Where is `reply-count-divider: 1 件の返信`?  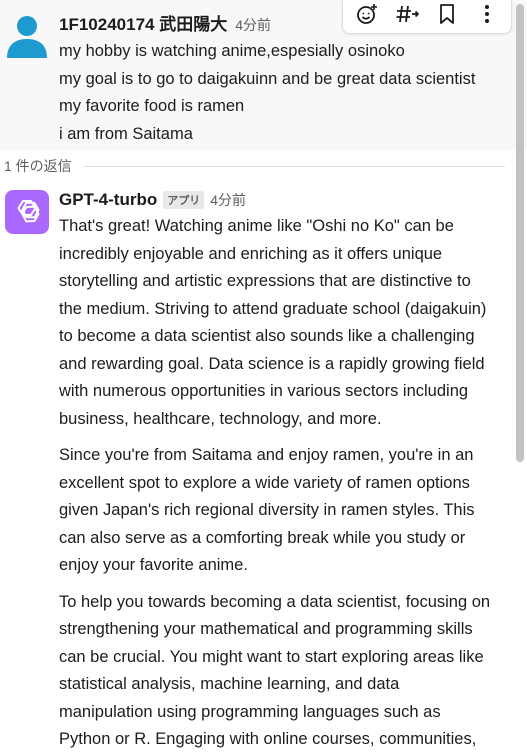
reply-count-divider: 1 件の返信 is located at coordinates (252, 166).